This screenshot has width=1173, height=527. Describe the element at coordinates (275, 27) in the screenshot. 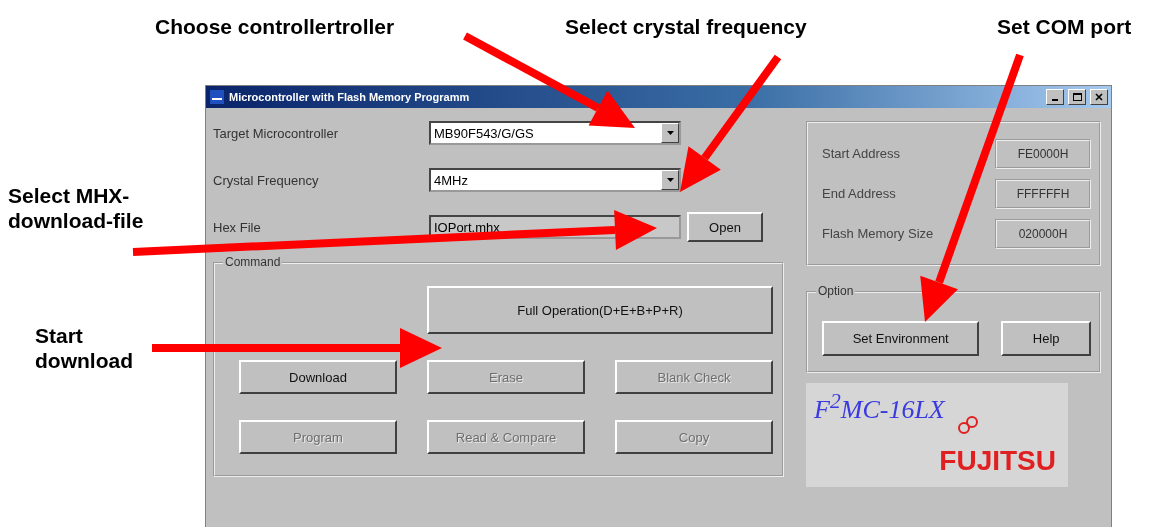

I see `annotation-label: Choose controllertroller` at that location.